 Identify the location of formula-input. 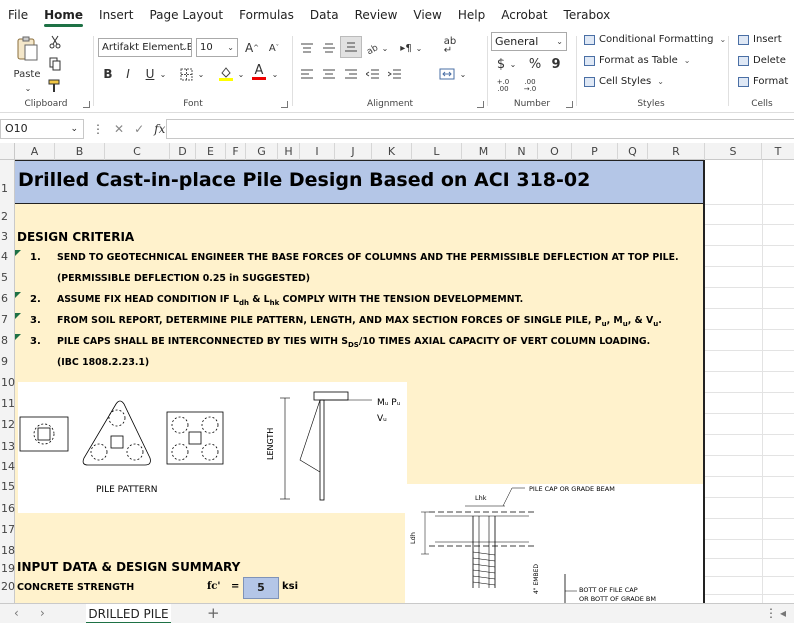
(480, 129).